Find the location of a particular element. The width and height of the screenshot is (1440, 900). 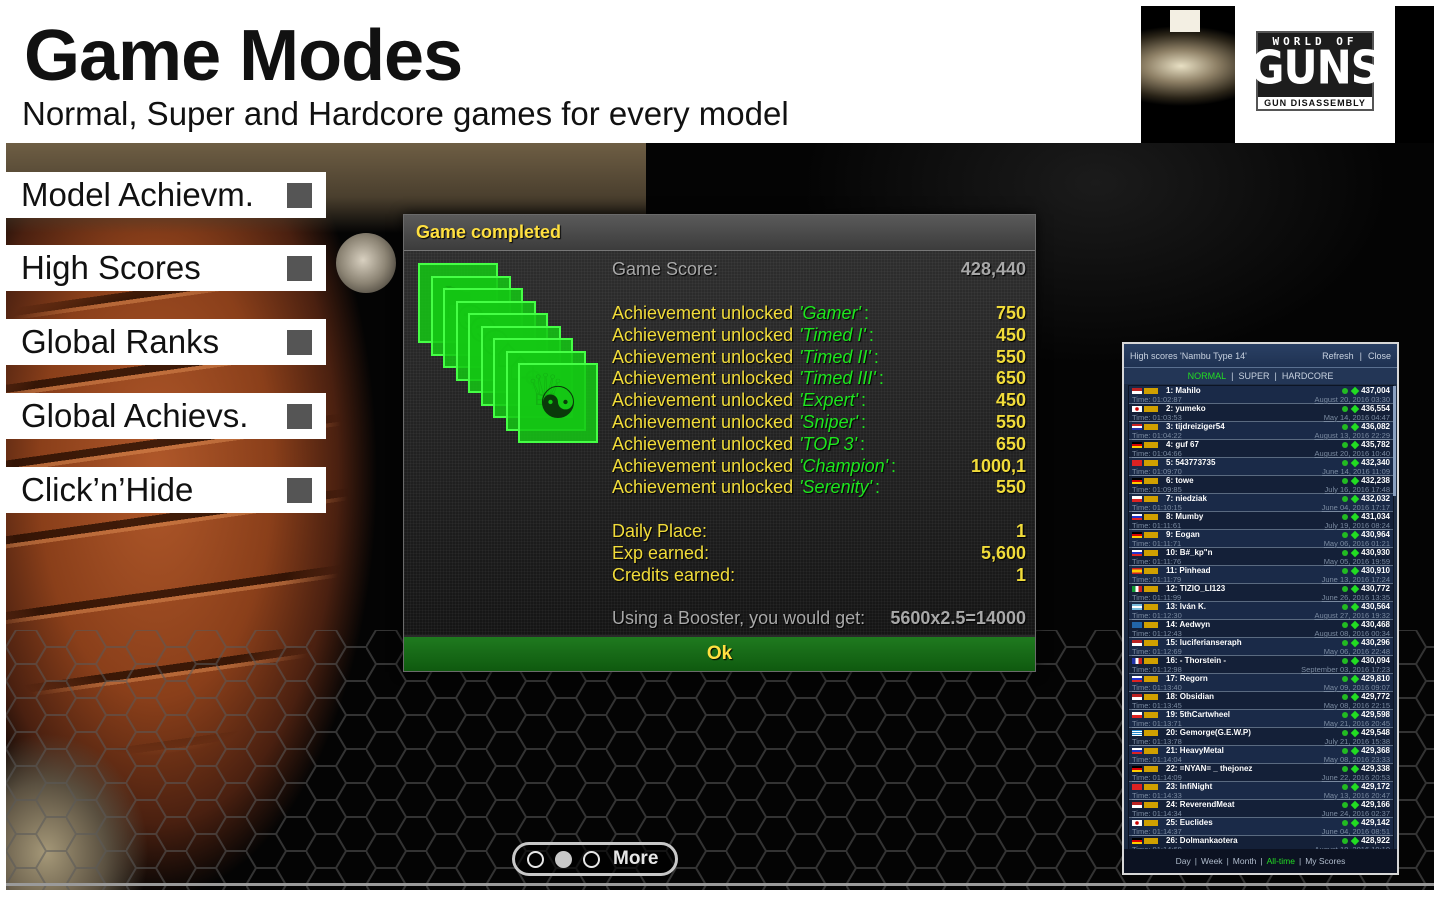

play-time: Time: 01:14:34 is located at coordinates (1157, 813).